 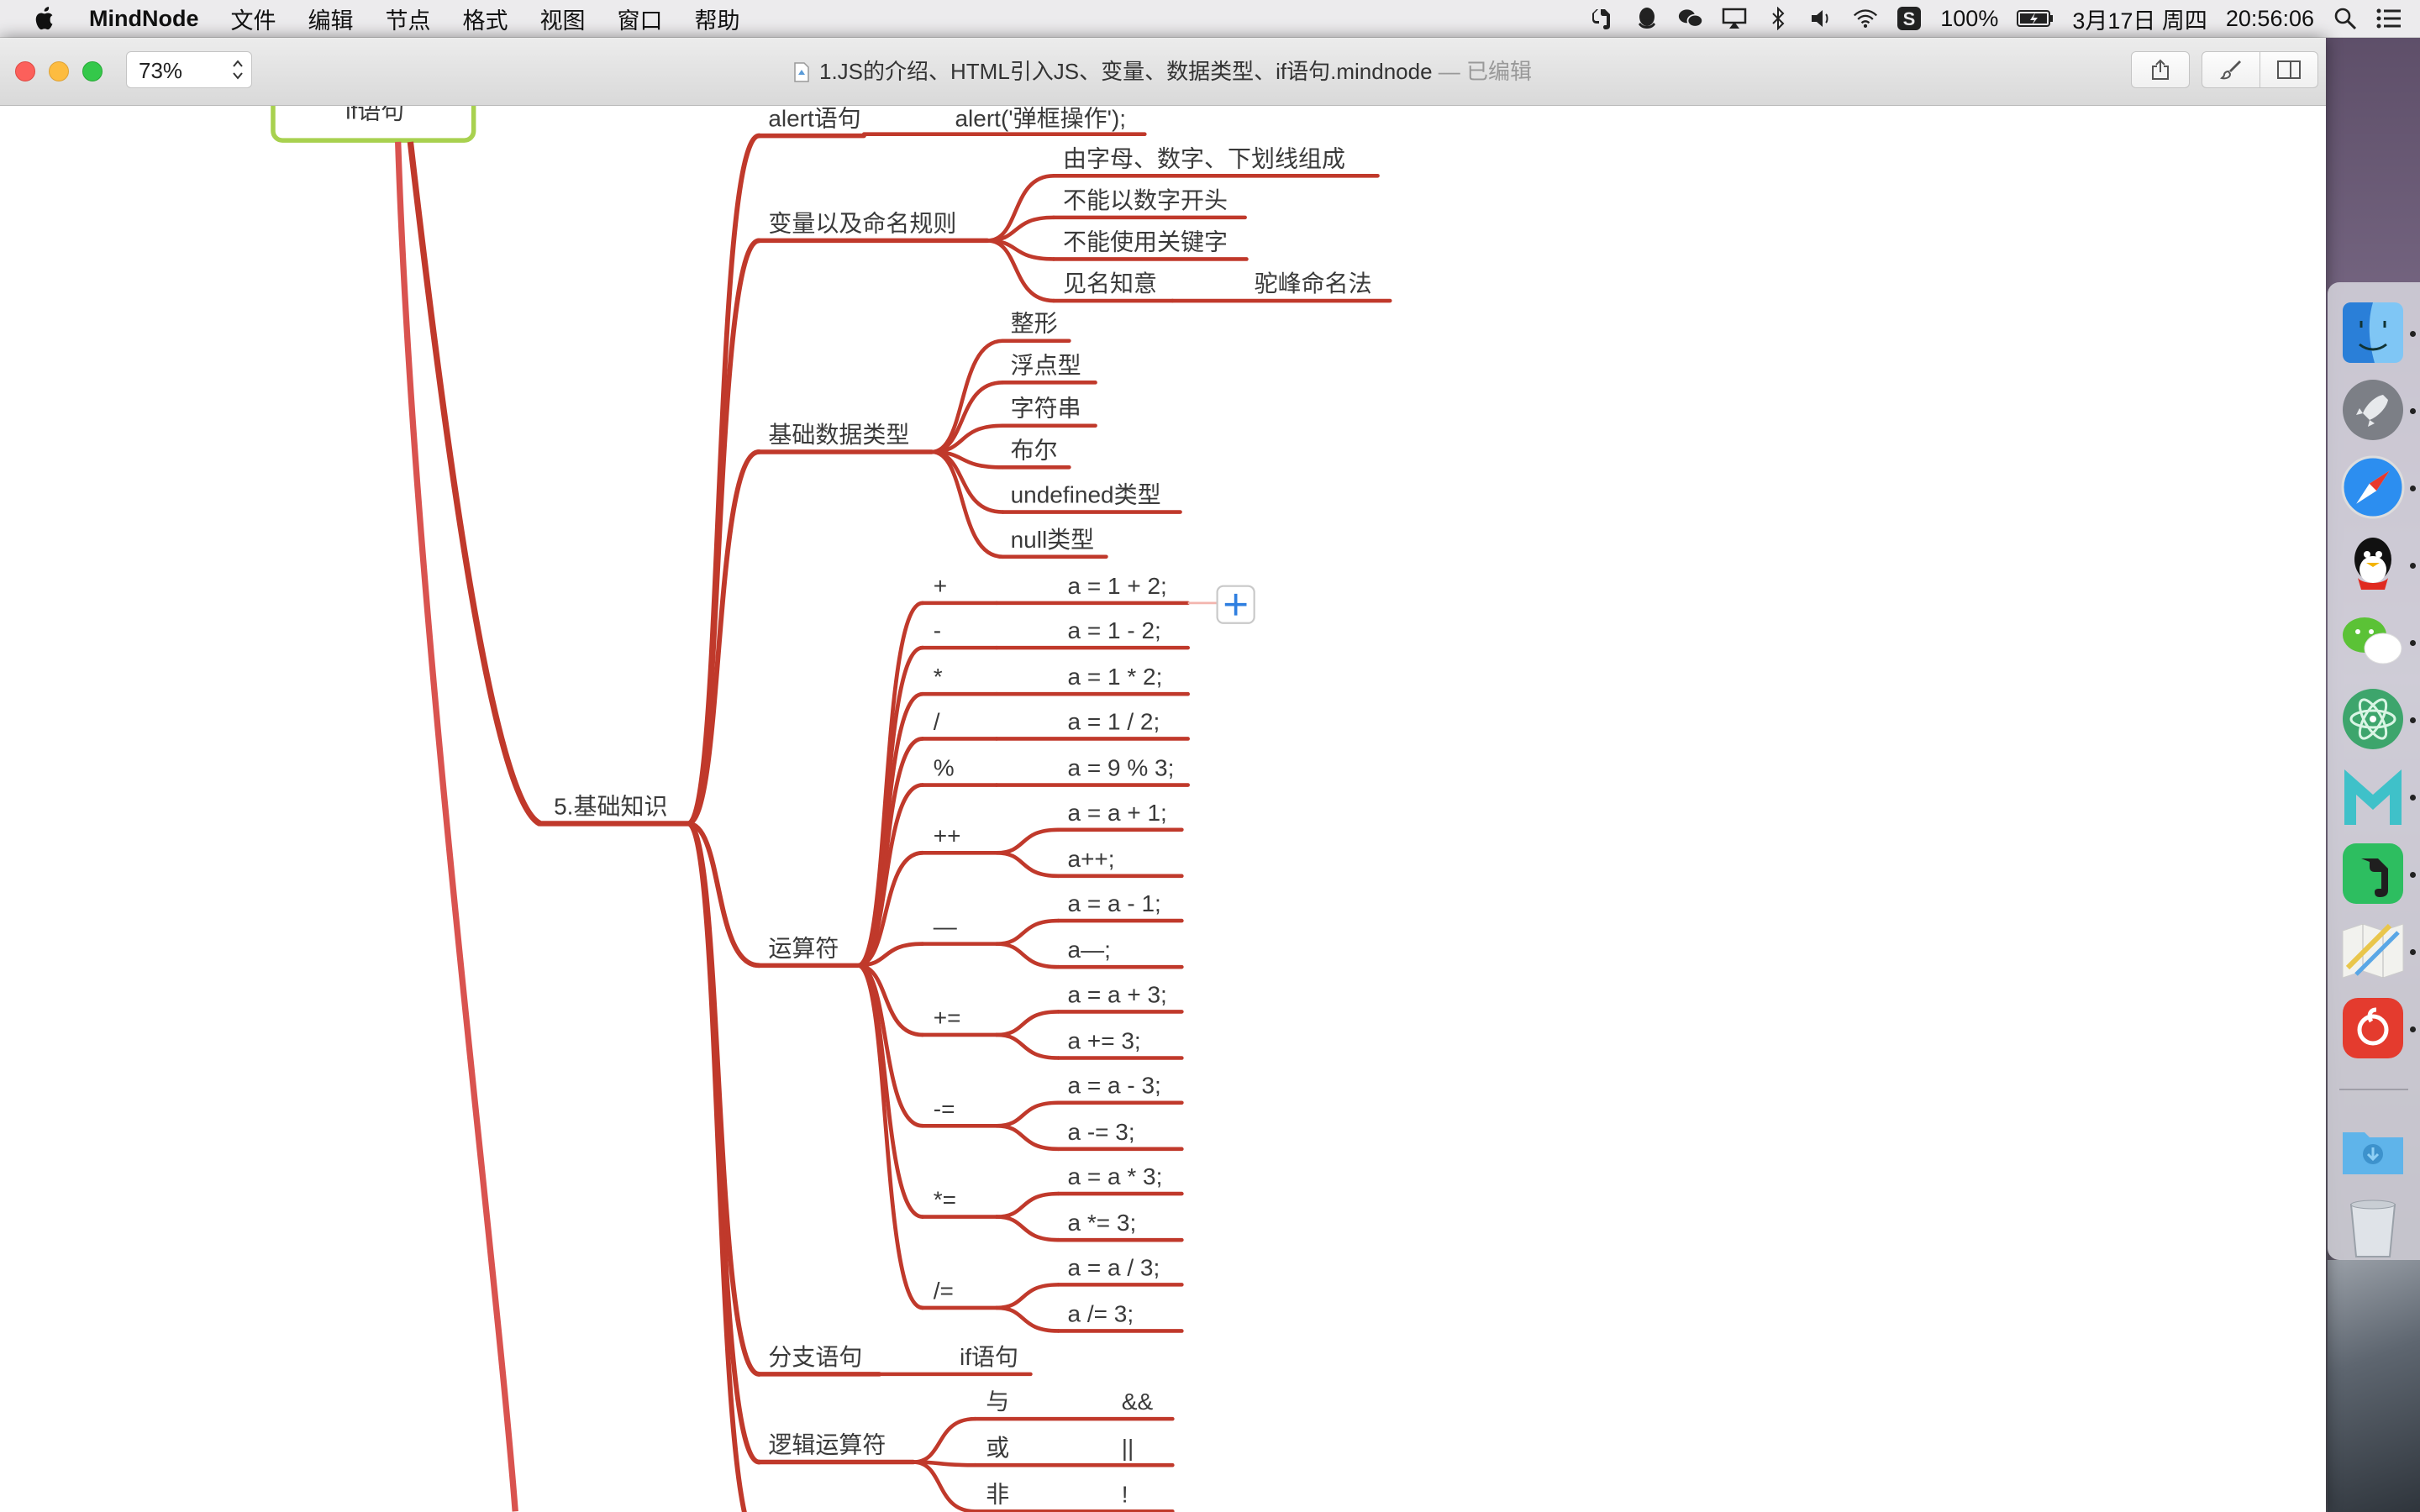 What do you see at coordinates (839, 435) in the screenshot?
I see `types-node-label: 基础数据类型` at bounding box center [839, 435].